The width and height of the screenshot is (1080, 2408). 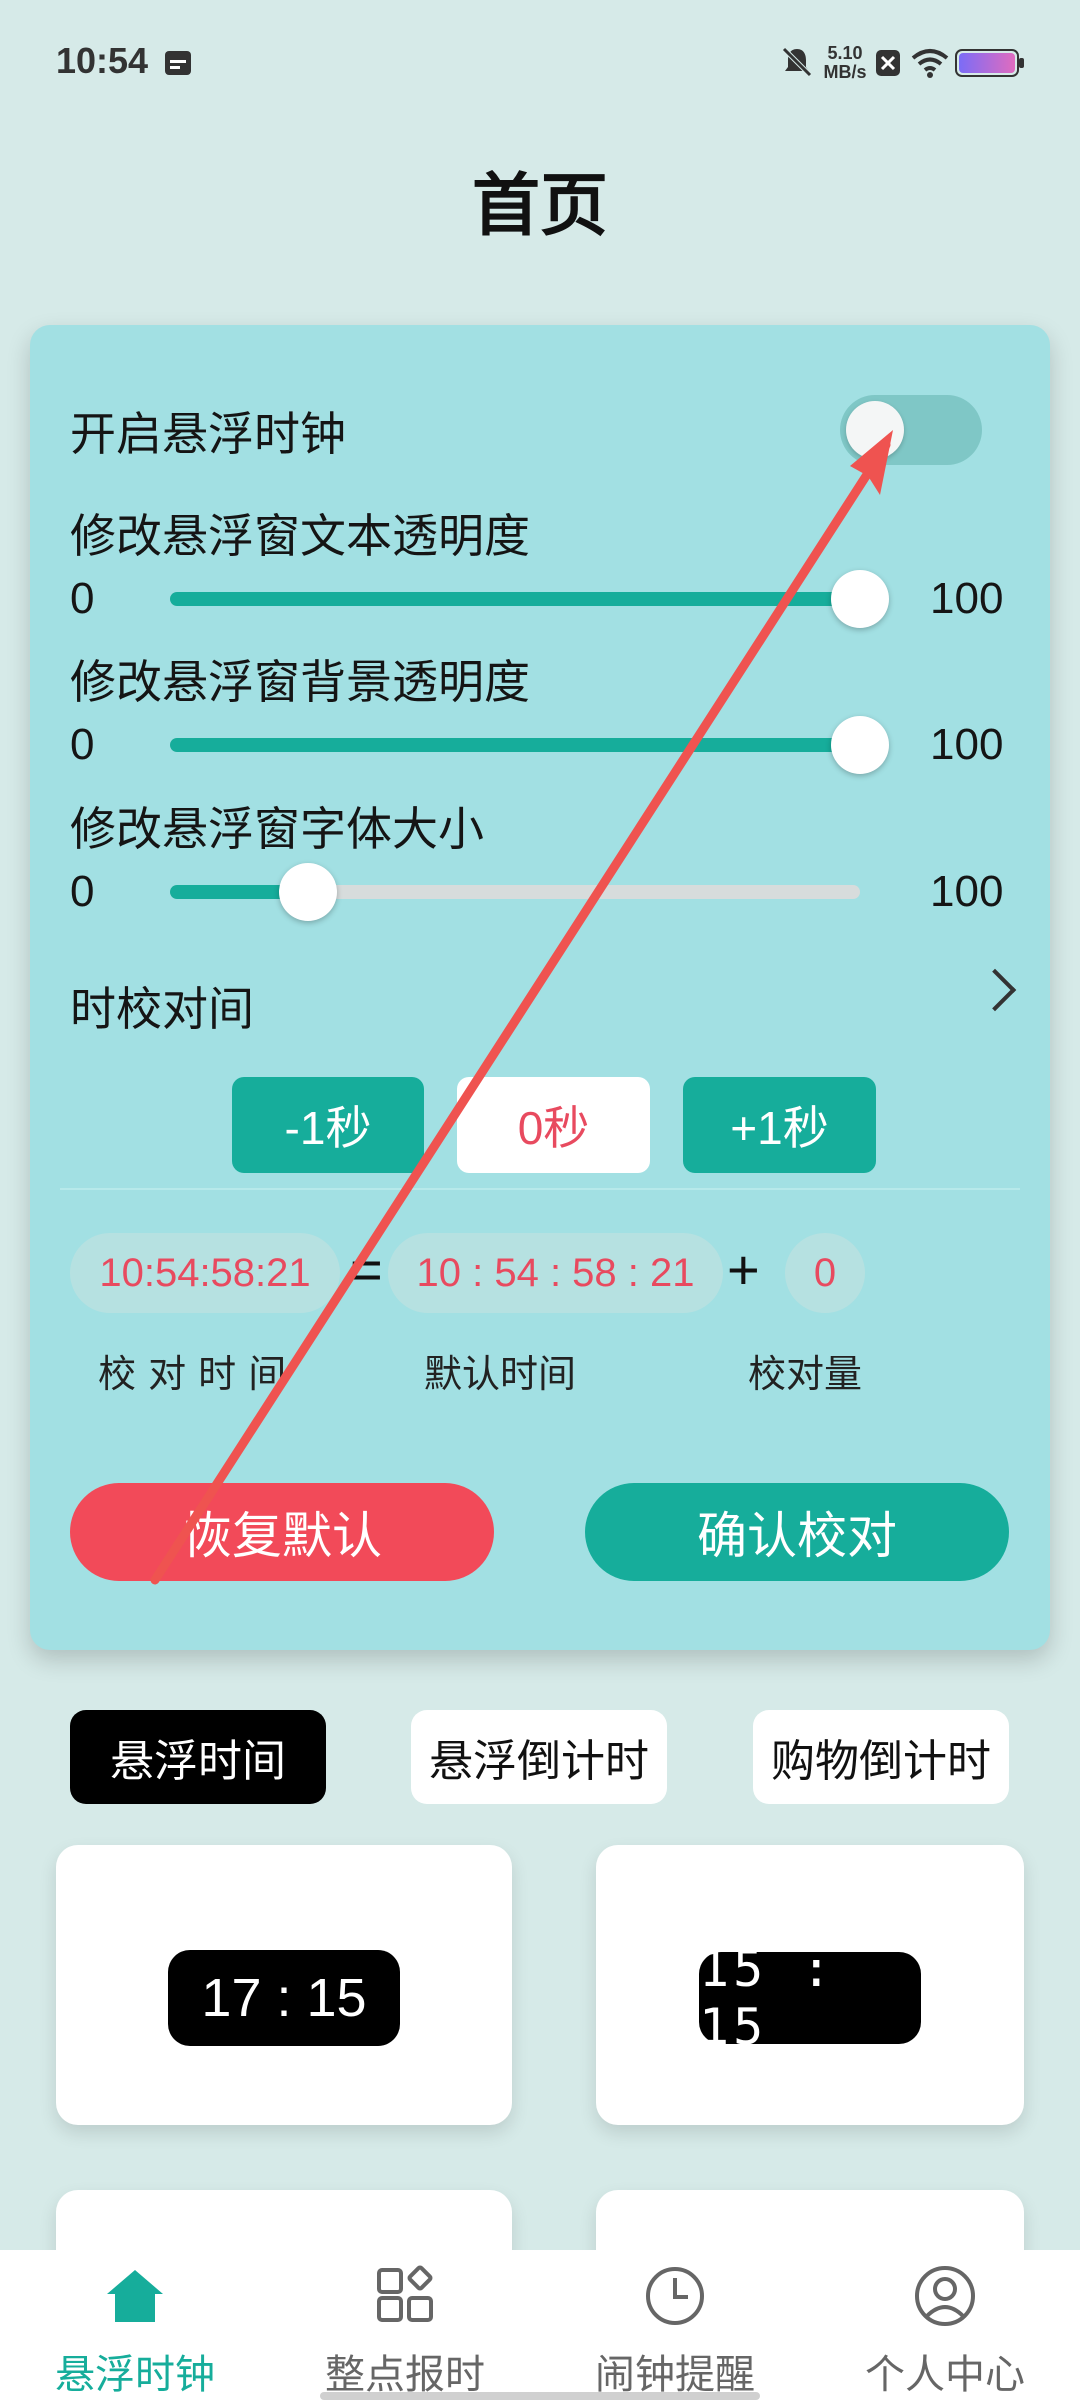 I want to click on nav-item-alarm-reminder: 闹钟提醒, so click(x=675, y=2329).